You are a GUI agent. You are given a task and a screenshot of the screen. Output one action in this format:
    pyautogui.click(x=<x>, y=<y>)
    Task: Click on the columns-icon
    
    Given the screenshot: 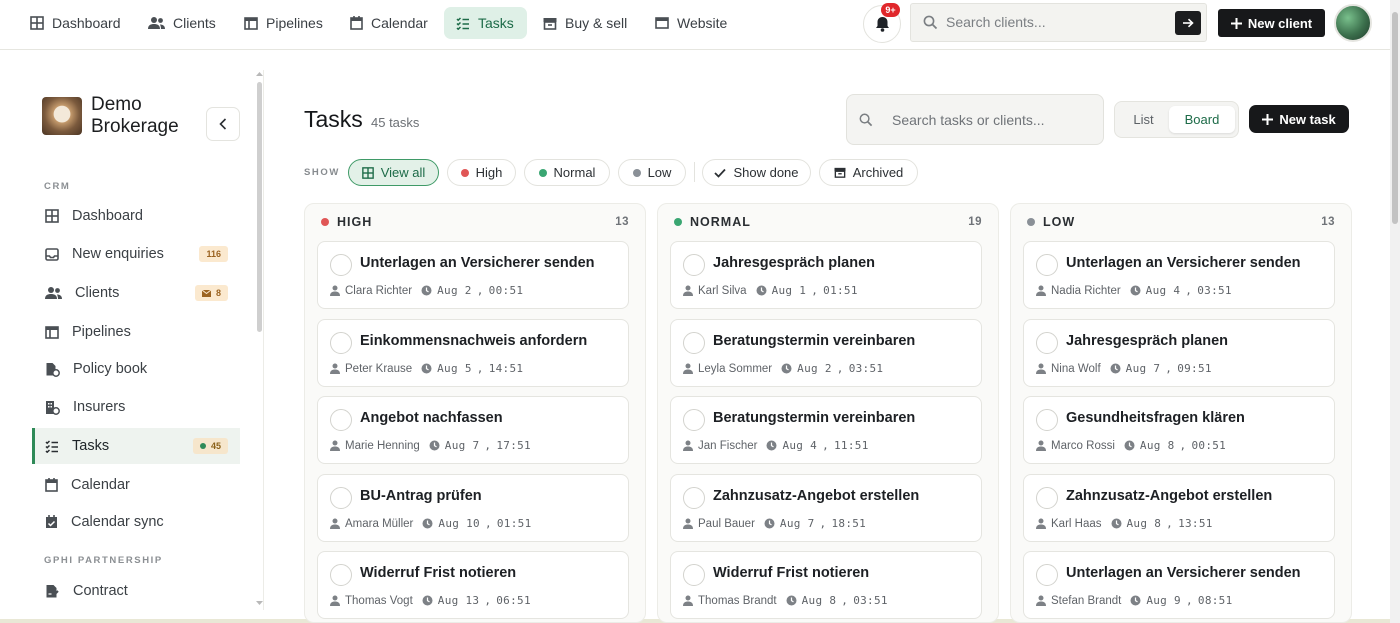 What is the action you would take?
    pyautogui.click(x=52, y=332)
    